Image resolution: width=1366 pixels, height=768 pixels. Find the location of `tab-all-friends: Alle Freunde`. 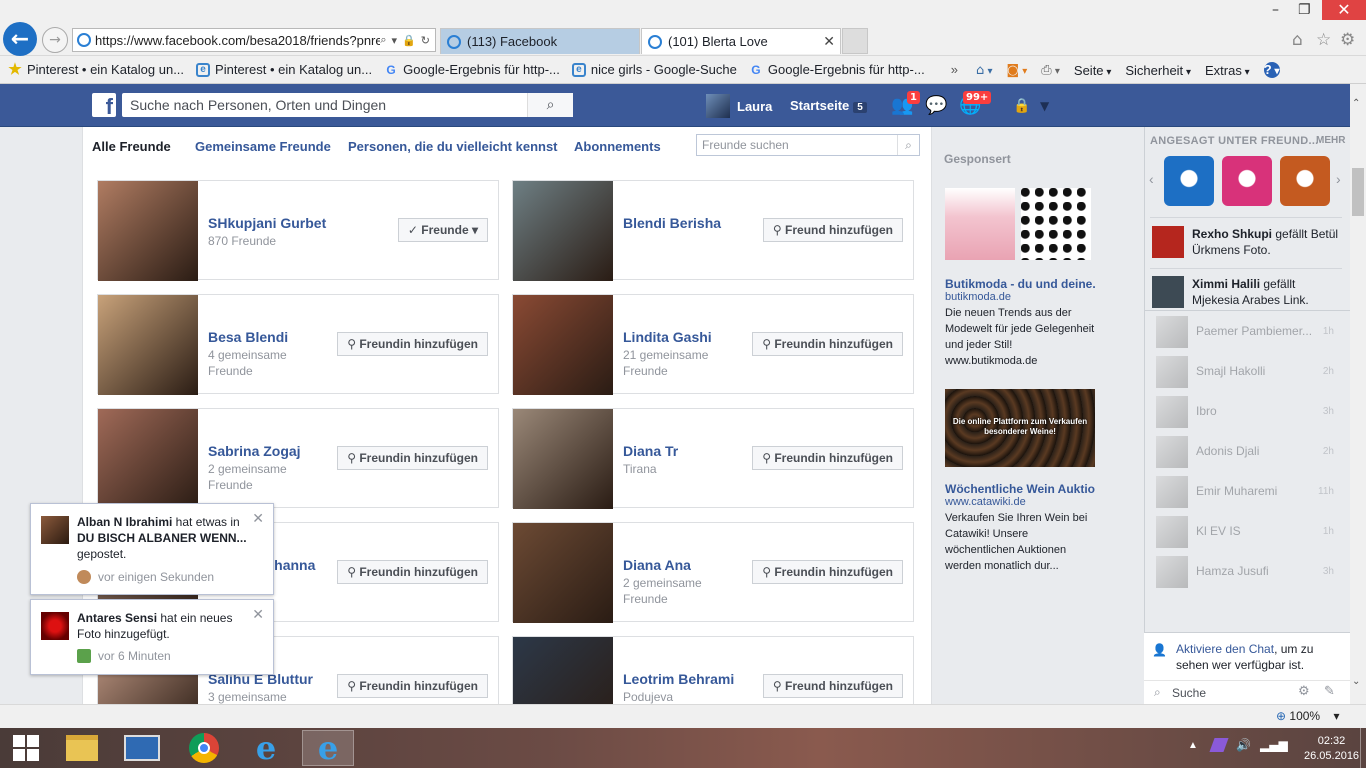

tab-all-friends: Alle Freunde is located at coordinates (131, 146).